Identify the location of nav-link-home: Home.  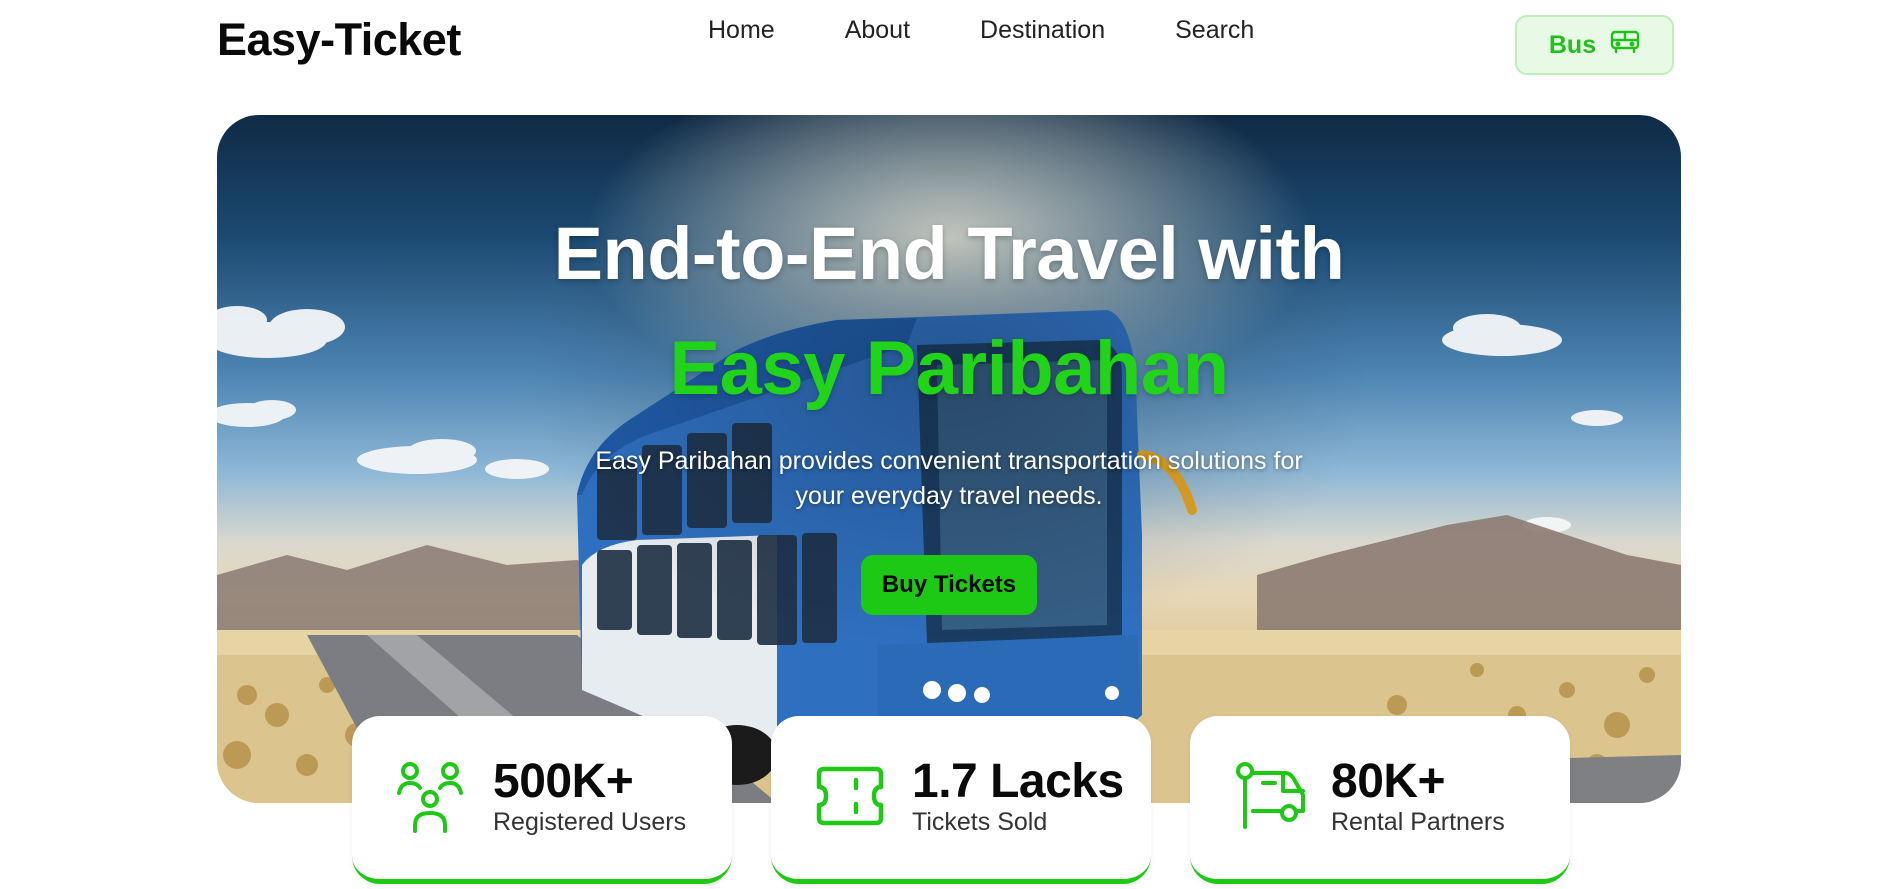
(741, 30).